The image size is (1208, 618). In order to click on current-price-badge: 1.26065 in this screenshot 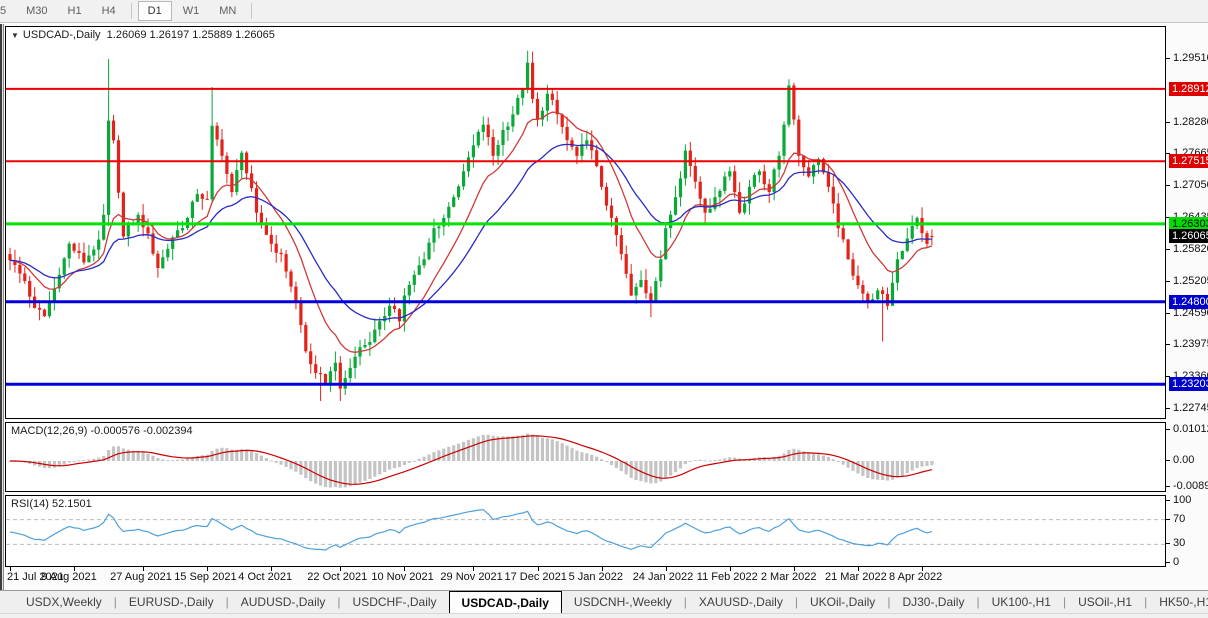, I will do `click(1188, 236)`.